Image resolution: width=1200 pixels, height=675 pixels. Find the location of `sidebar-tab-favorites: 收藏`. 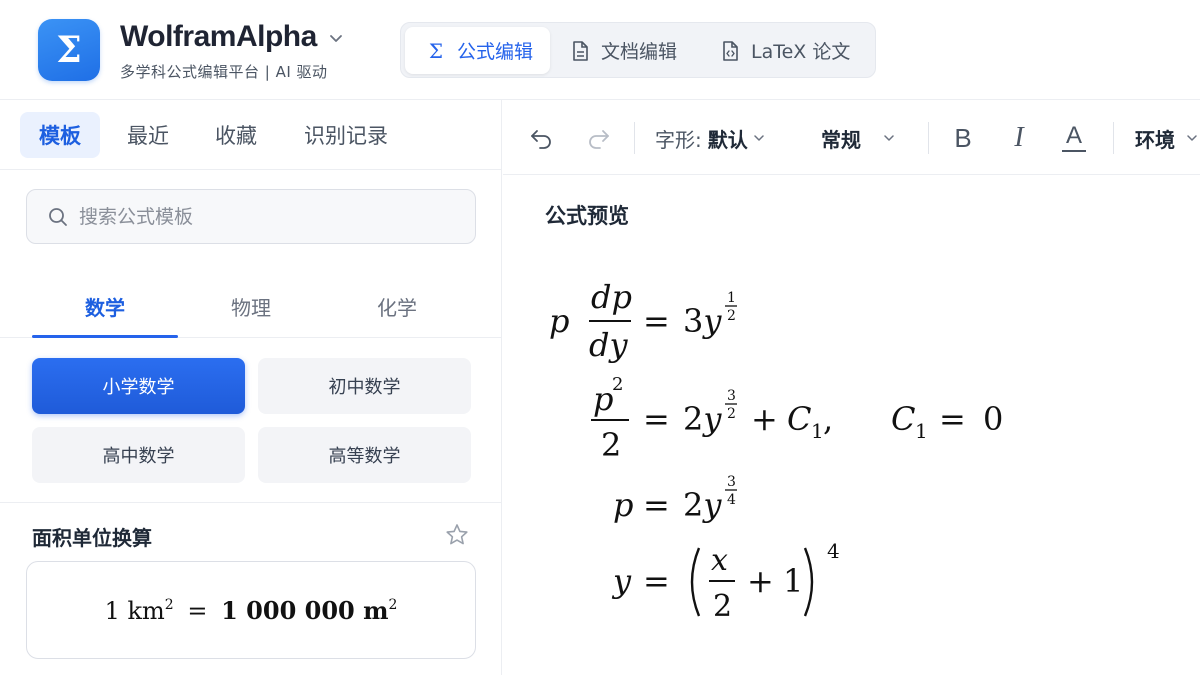

sidebar-tab-favorites: 收藏 is located at coordinates (236, 135).